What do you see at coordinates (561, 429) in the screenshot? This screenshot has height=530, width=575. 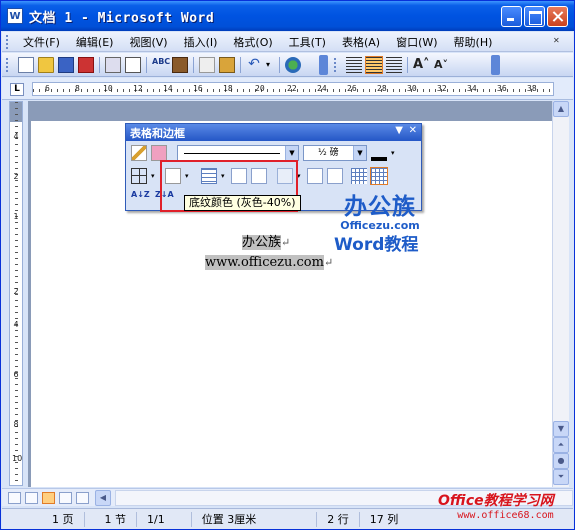 I see `scroll-down-button: ▼` at bounding box center [561, 429].